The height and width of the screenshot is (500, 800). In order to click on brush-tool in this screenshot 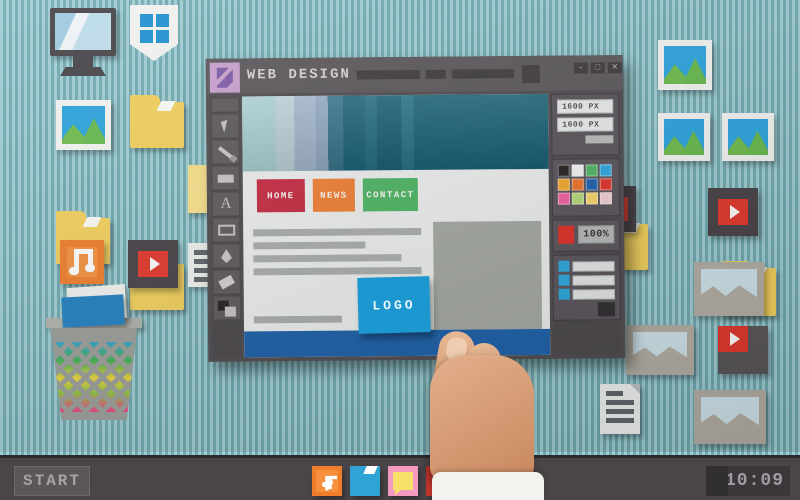, I will do `click(225, 152)`.